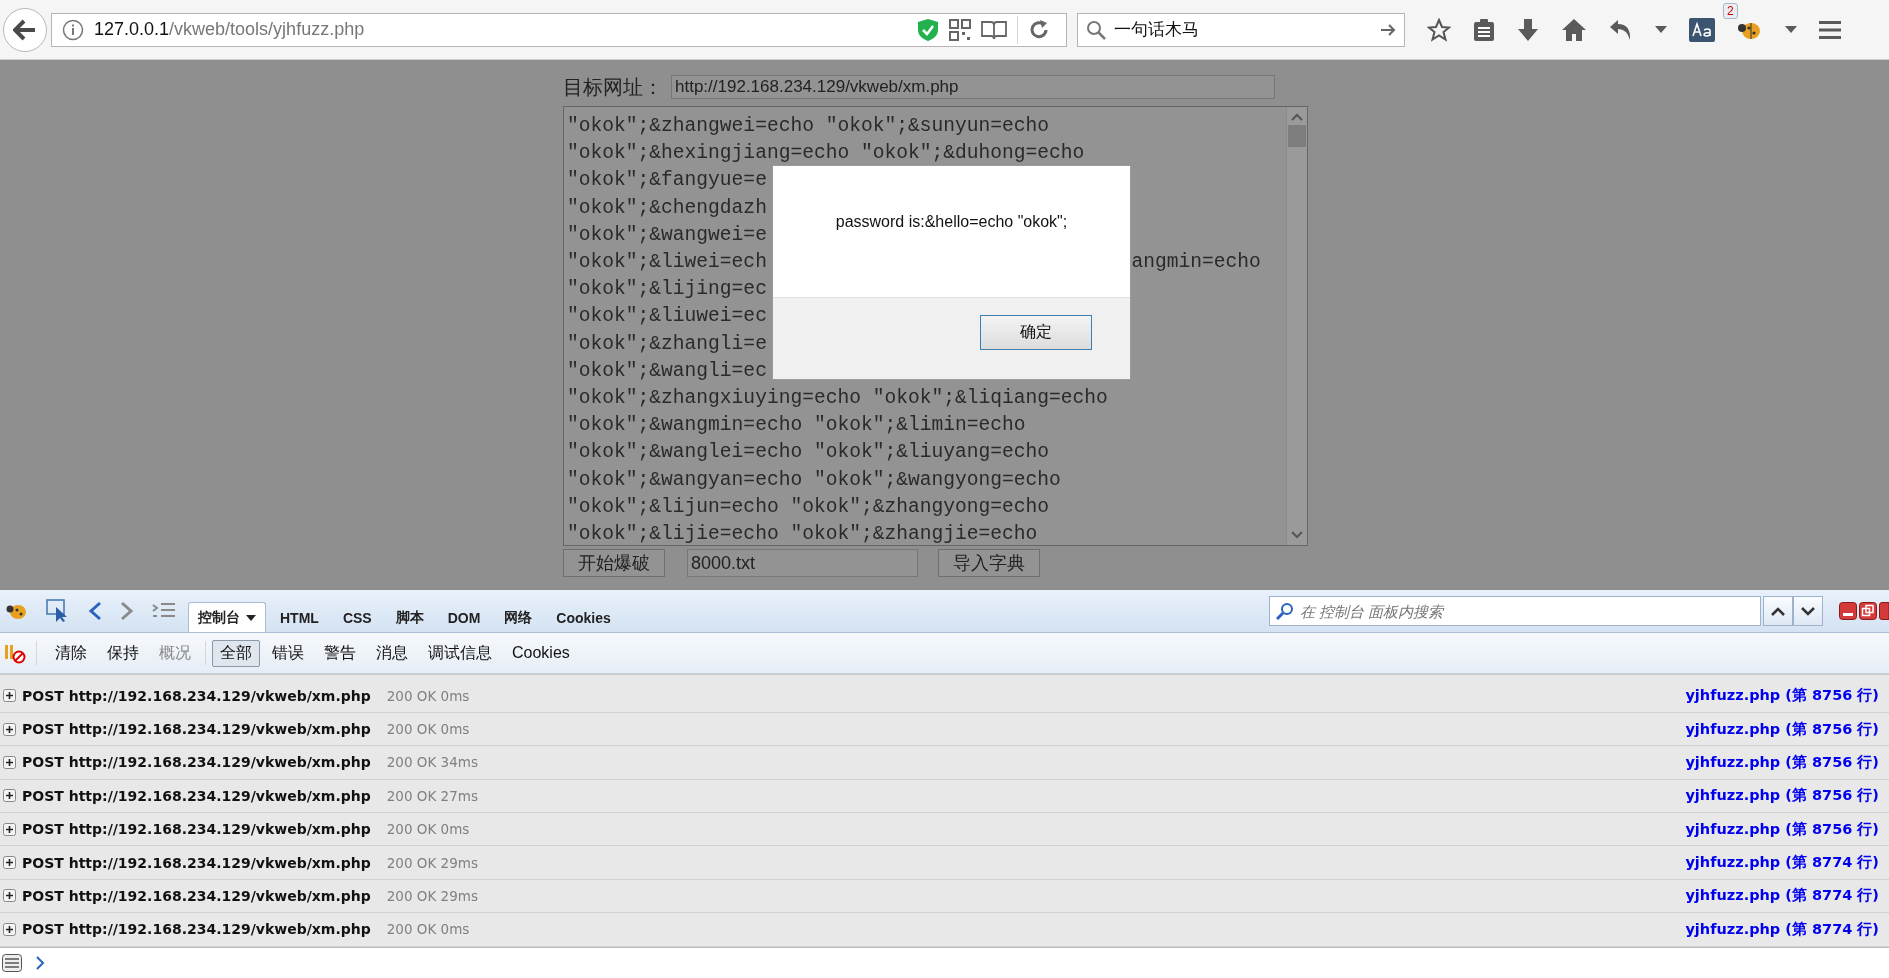 This screenshot has height=978, width=1889. What do you see at coordinates (989, 563) in the screenshot?
I see `import-dictionary-button: 导入字典` at bounding box center [989, 563].